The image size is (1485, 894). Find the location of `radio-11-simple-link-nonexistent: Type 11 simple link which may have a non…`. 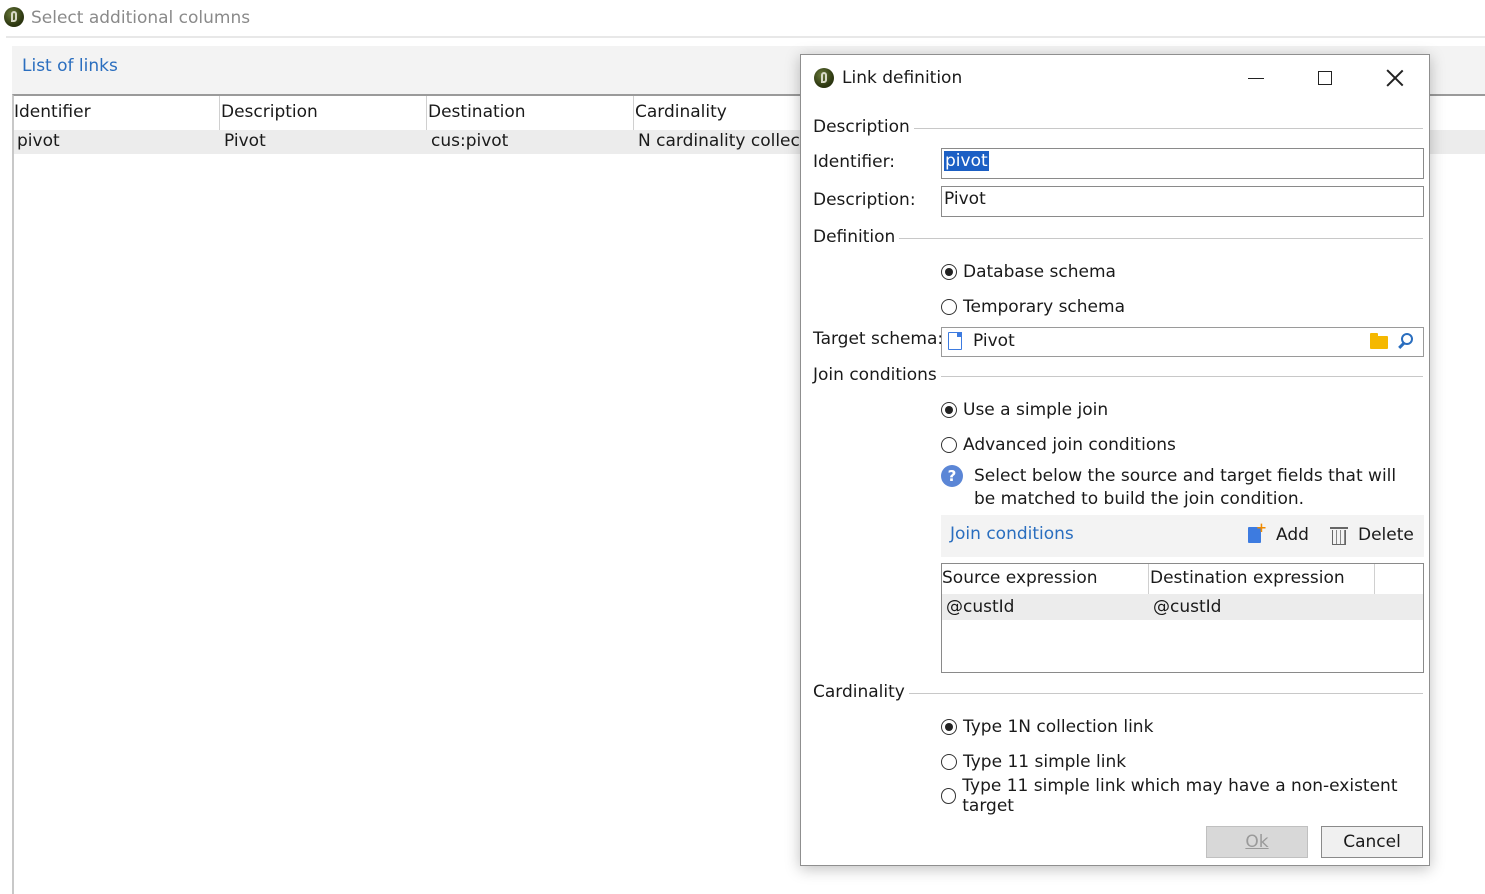

radio-11-simple-link-nonexistent: Type 11 simple link which may have a non… is located at coordinates (1185, 796).